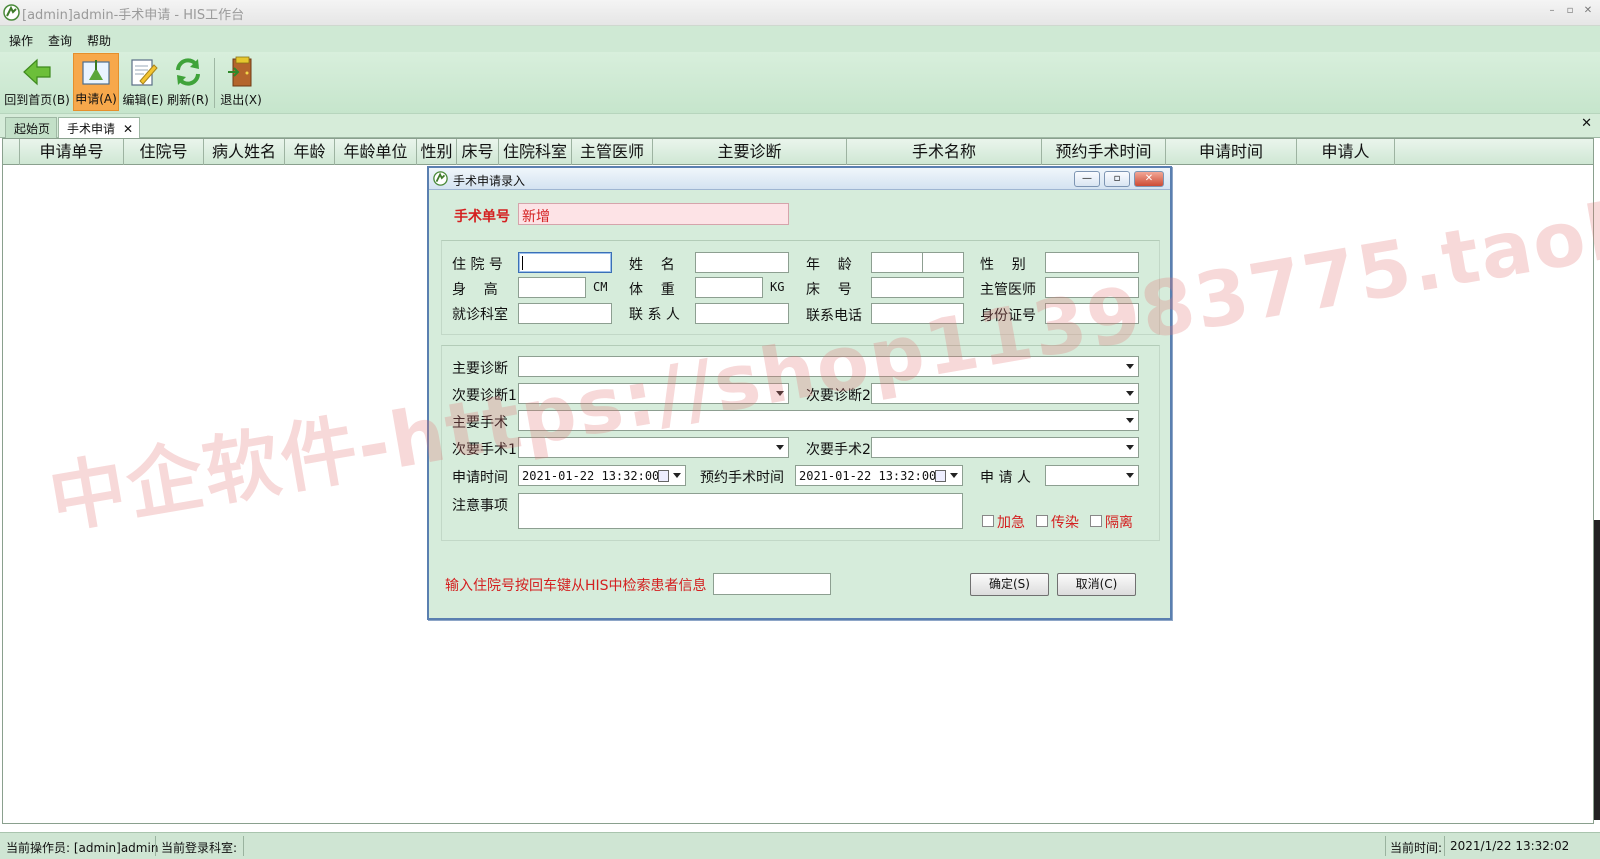 Image resolution: width=1600 pixels, height=859 pixels. Describe the element at coordinates (1008, 316) in the screenshot. I see `id-card-label: 身份证号` at that location.